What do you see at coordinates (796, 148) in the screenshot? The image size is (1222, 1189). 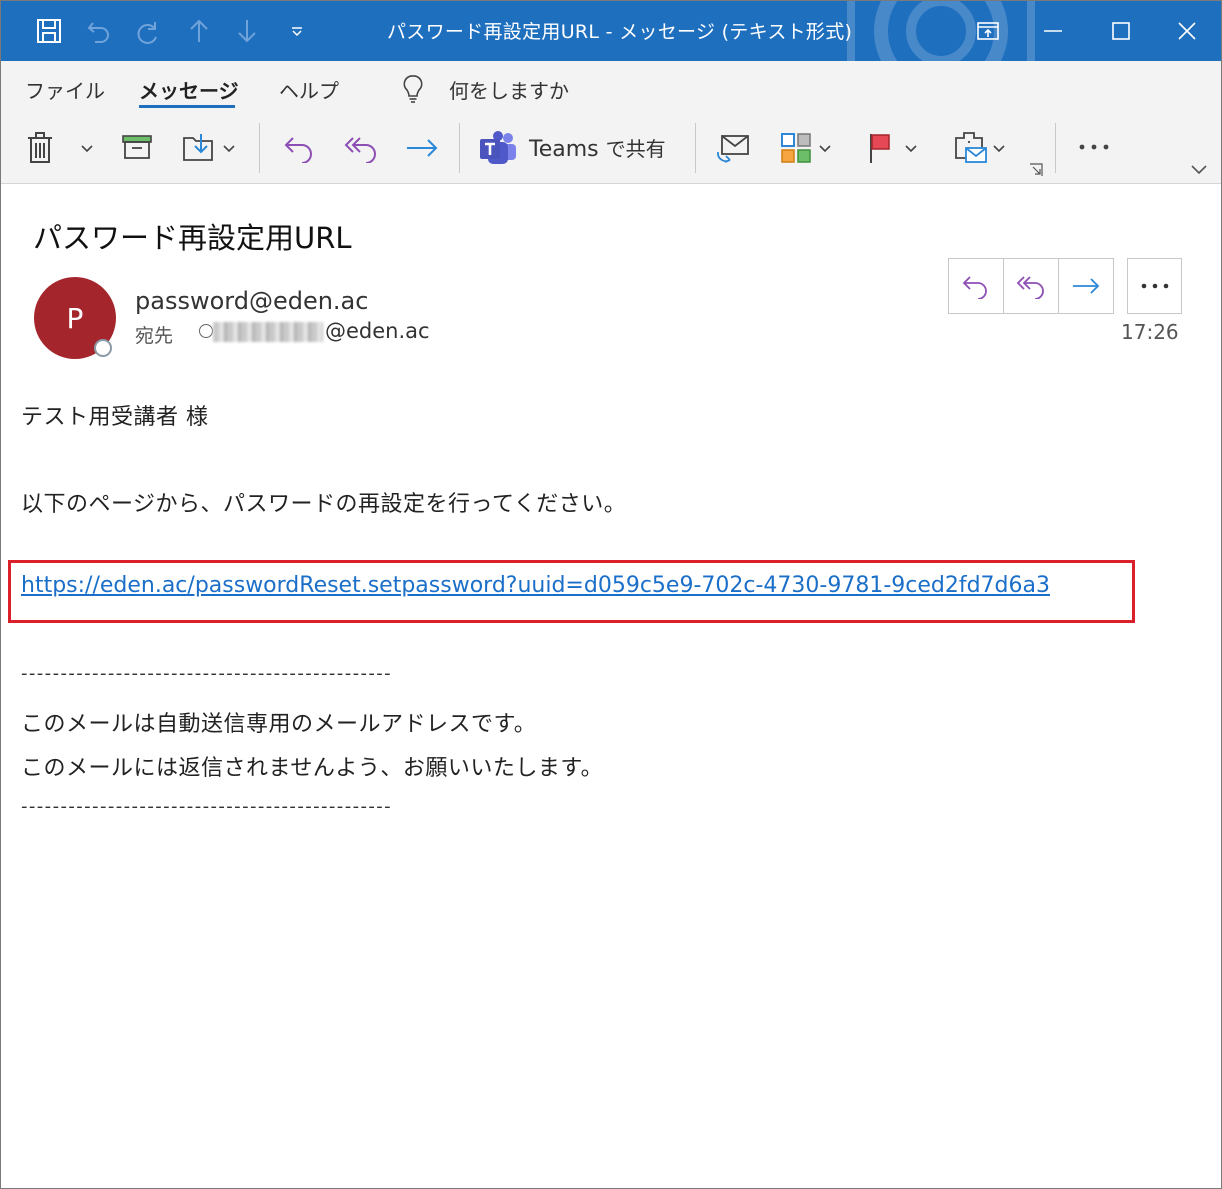 I see `categorize-icon` at bounding box center [796, 148].